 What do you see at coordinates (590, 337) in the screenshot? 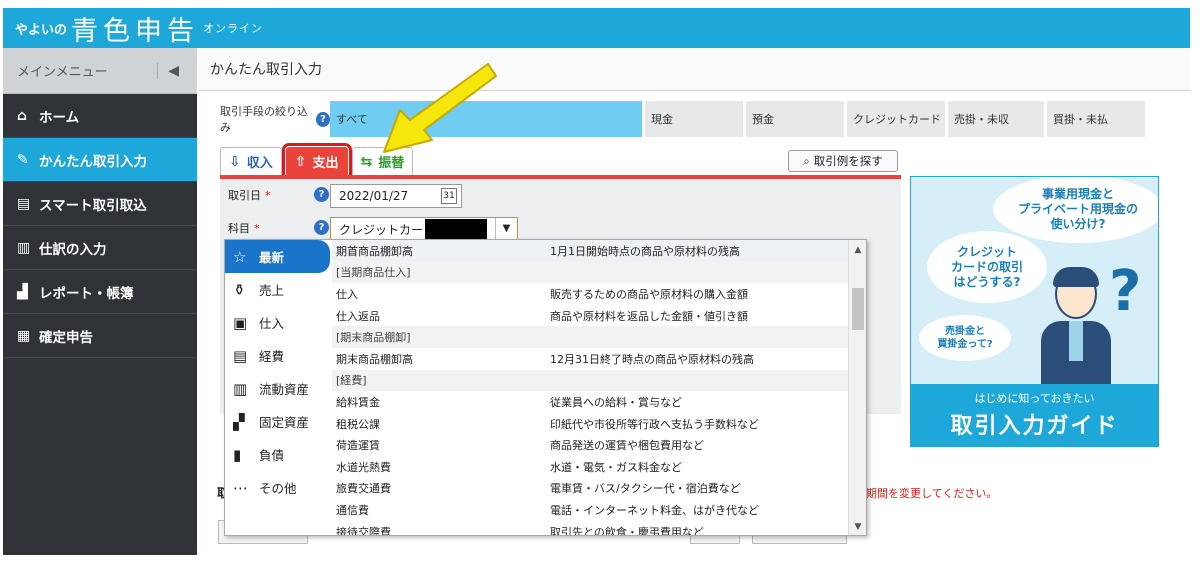
I see `list-group-header: [期末商品棚卸]` at bounding box center [590, 337].